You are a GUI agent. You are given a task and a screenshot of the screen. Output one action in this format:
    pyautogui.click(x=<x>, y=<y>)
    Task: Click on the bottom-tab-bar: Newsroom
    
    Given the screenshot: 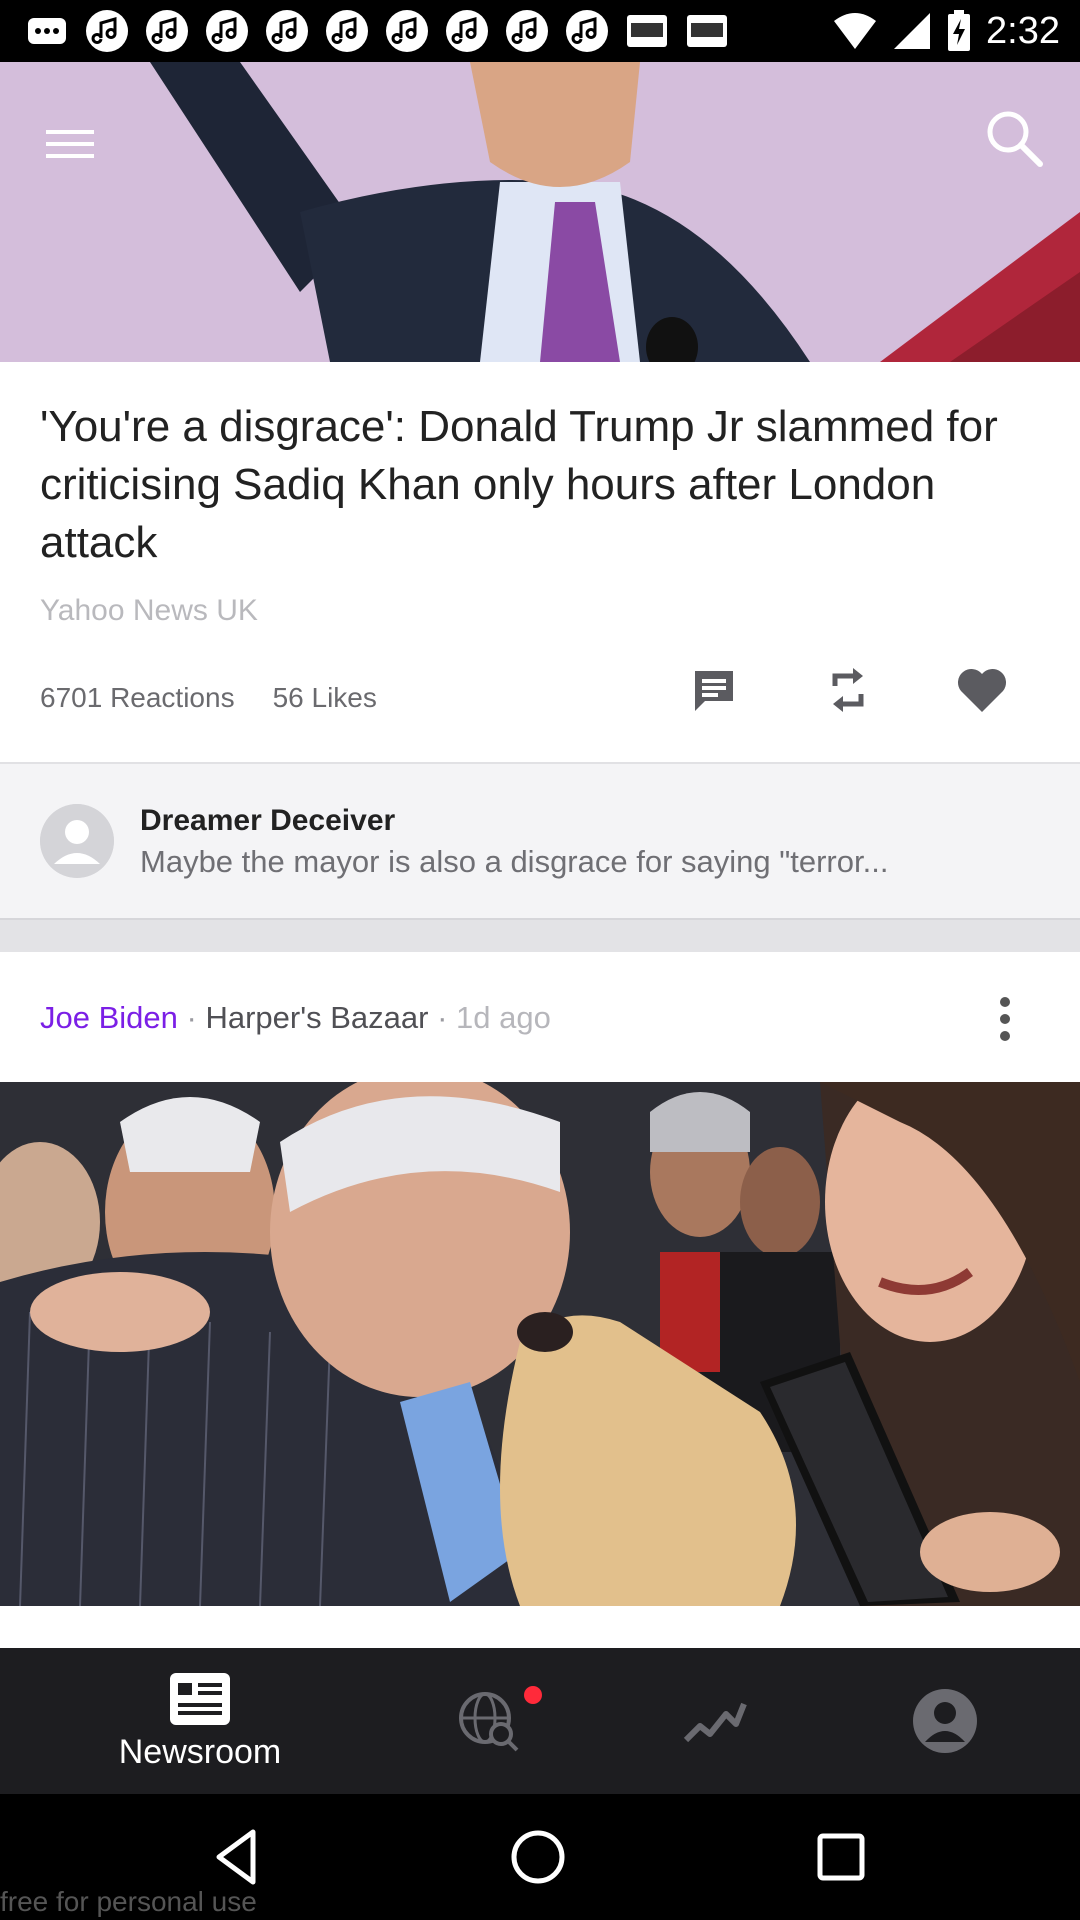 What is the action you would take?
    pyautogui.click(x=540, y=1721)
    